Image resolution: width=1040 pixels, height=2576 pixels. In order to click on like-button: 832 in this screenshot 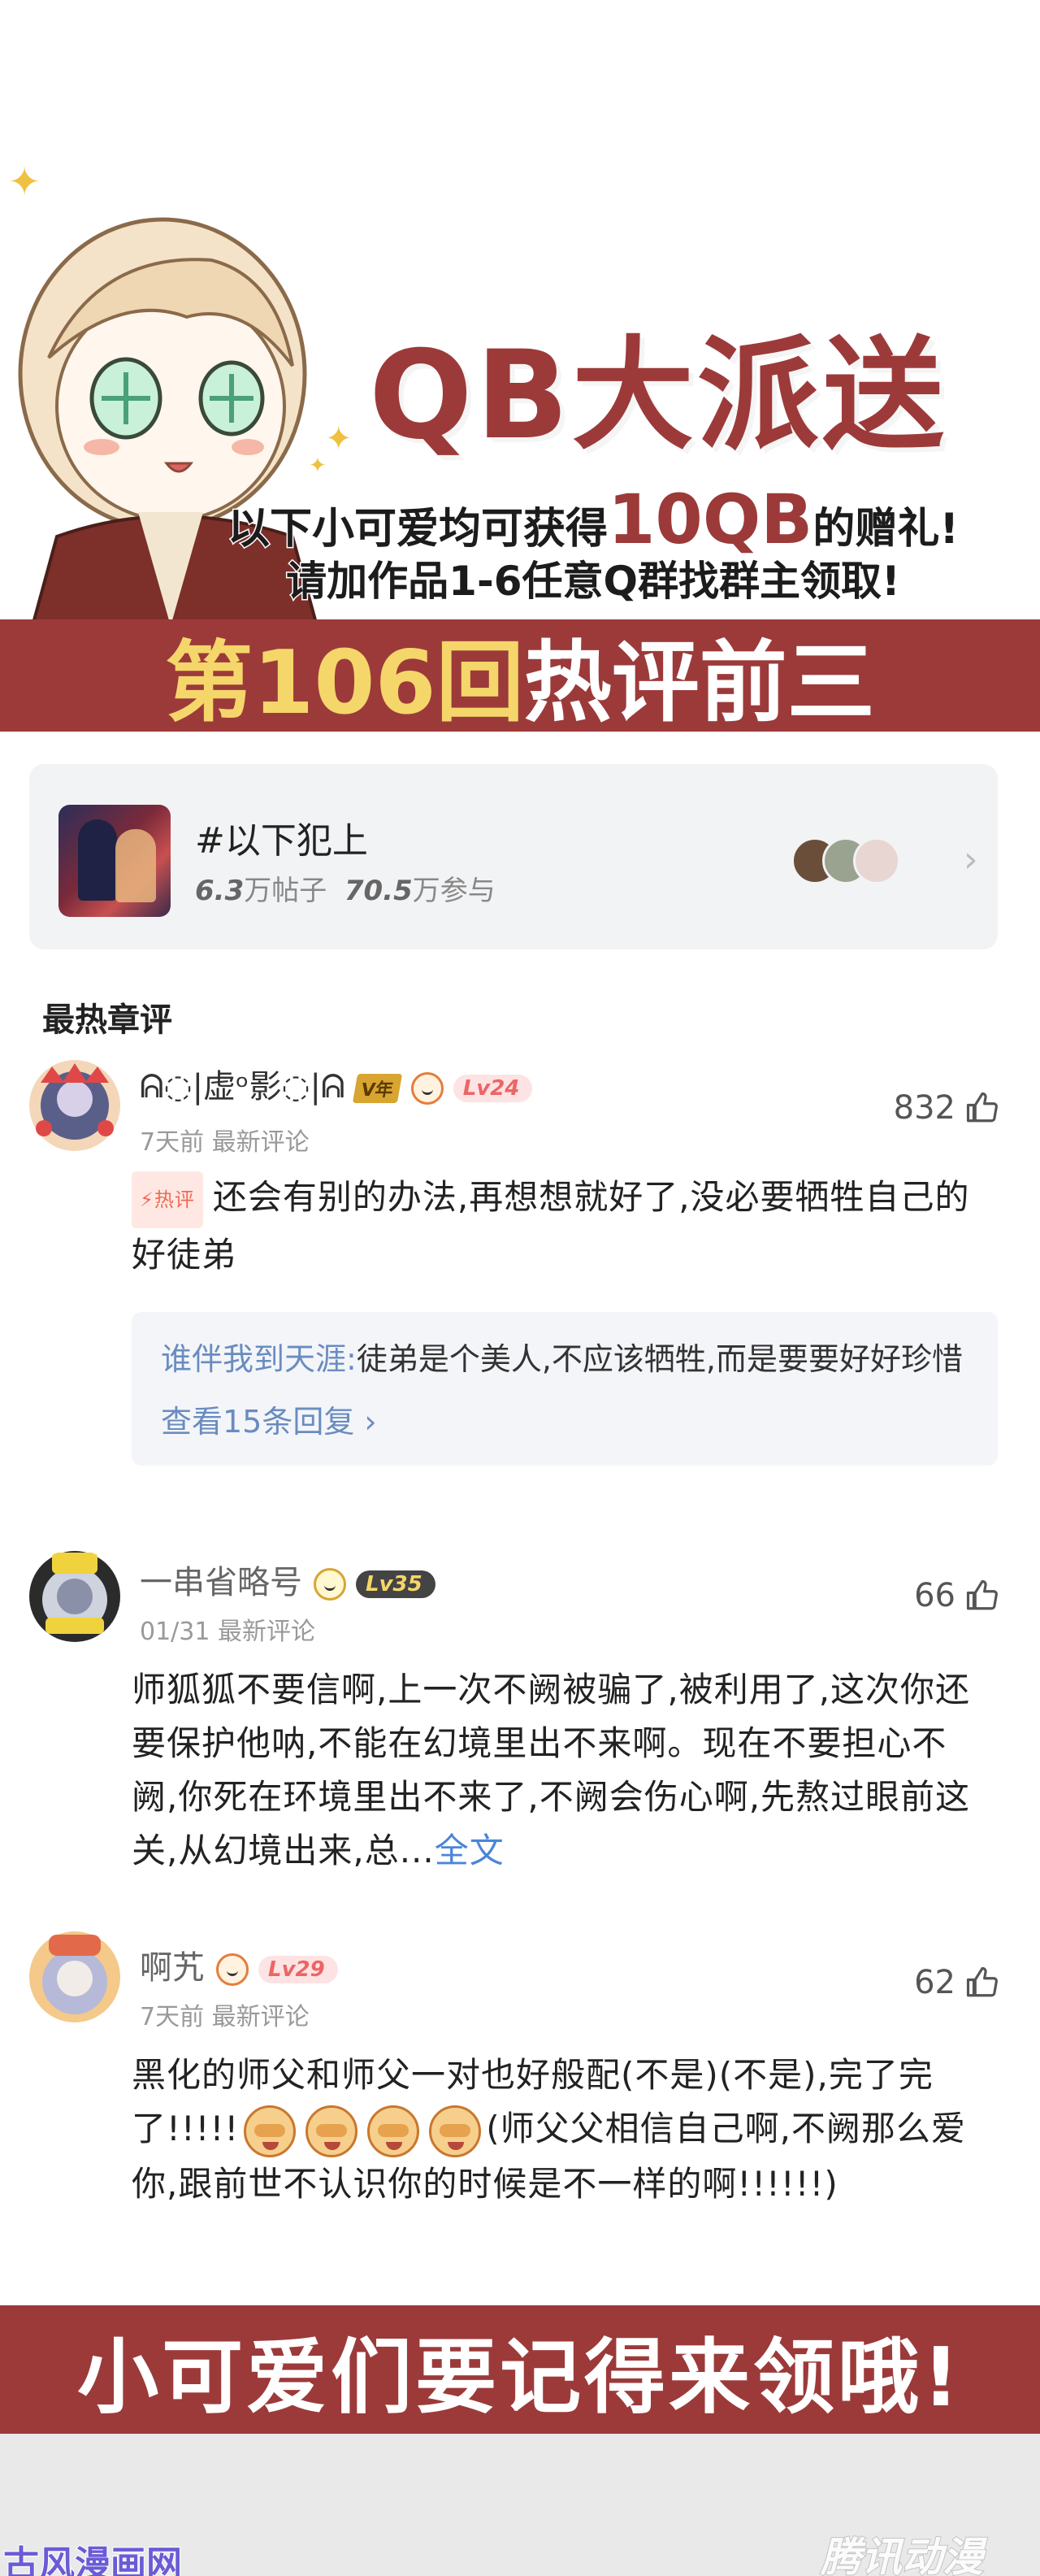, I will do `click(946, 1108)`.